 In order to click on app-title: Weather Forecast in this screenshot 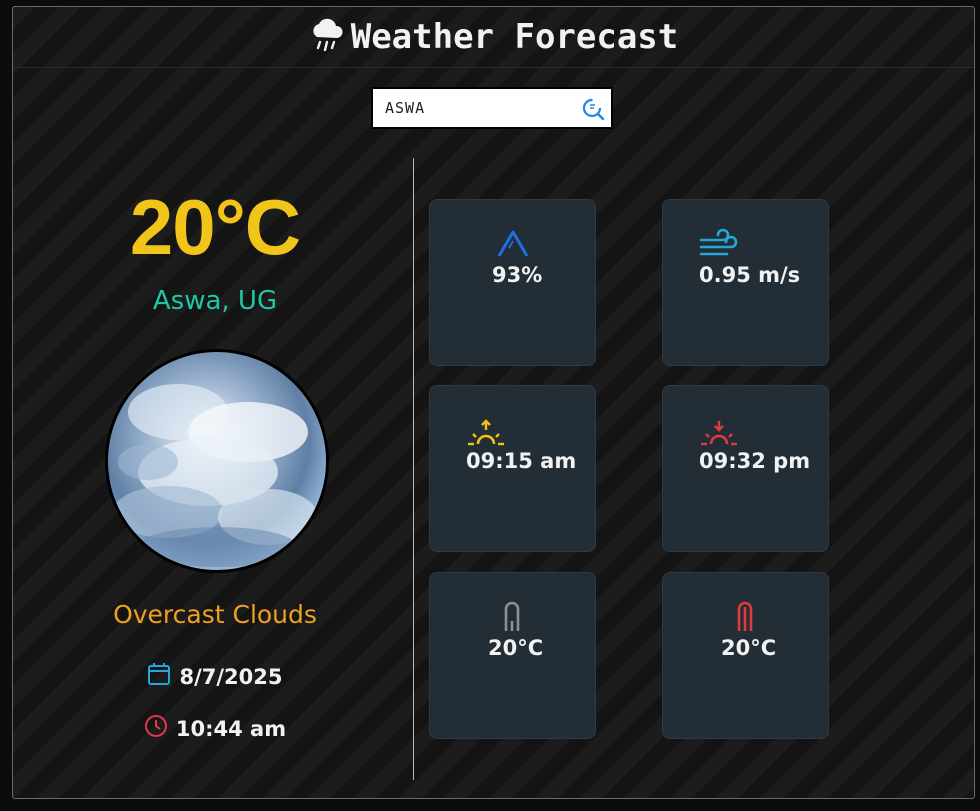, I will do `click(514, 37)`.